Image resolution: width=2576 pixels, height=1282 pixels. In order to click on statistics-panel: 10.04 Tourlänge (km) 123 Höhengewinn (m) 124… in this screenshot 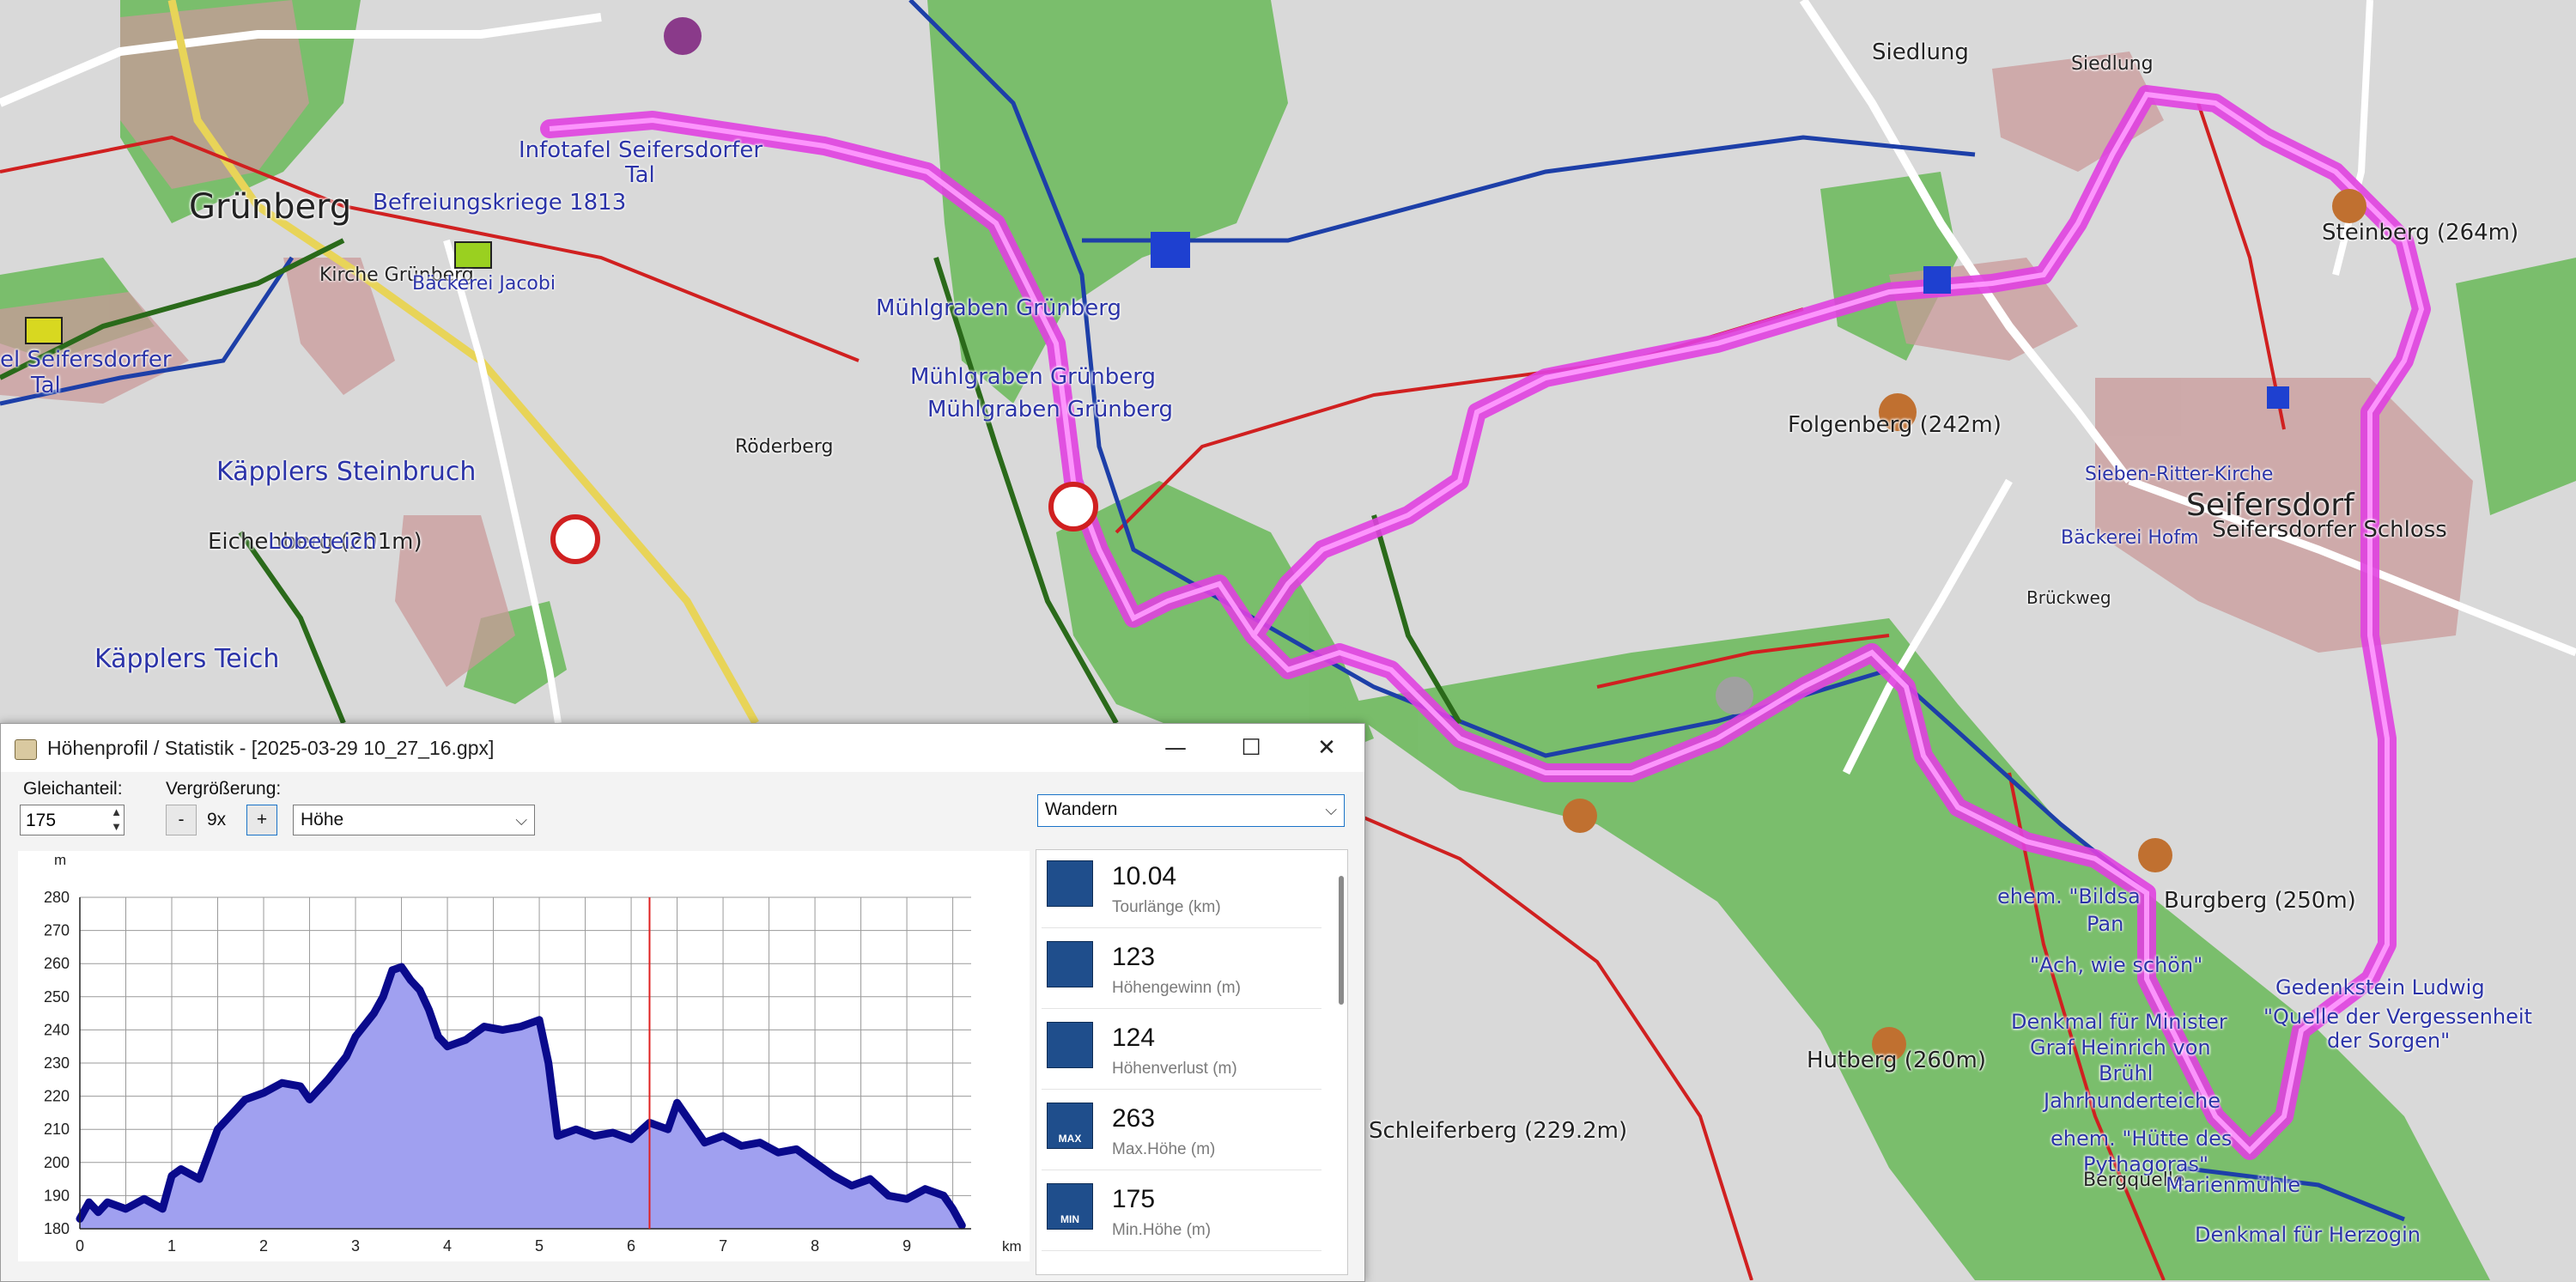, I will do `click(1192, 1062)`.